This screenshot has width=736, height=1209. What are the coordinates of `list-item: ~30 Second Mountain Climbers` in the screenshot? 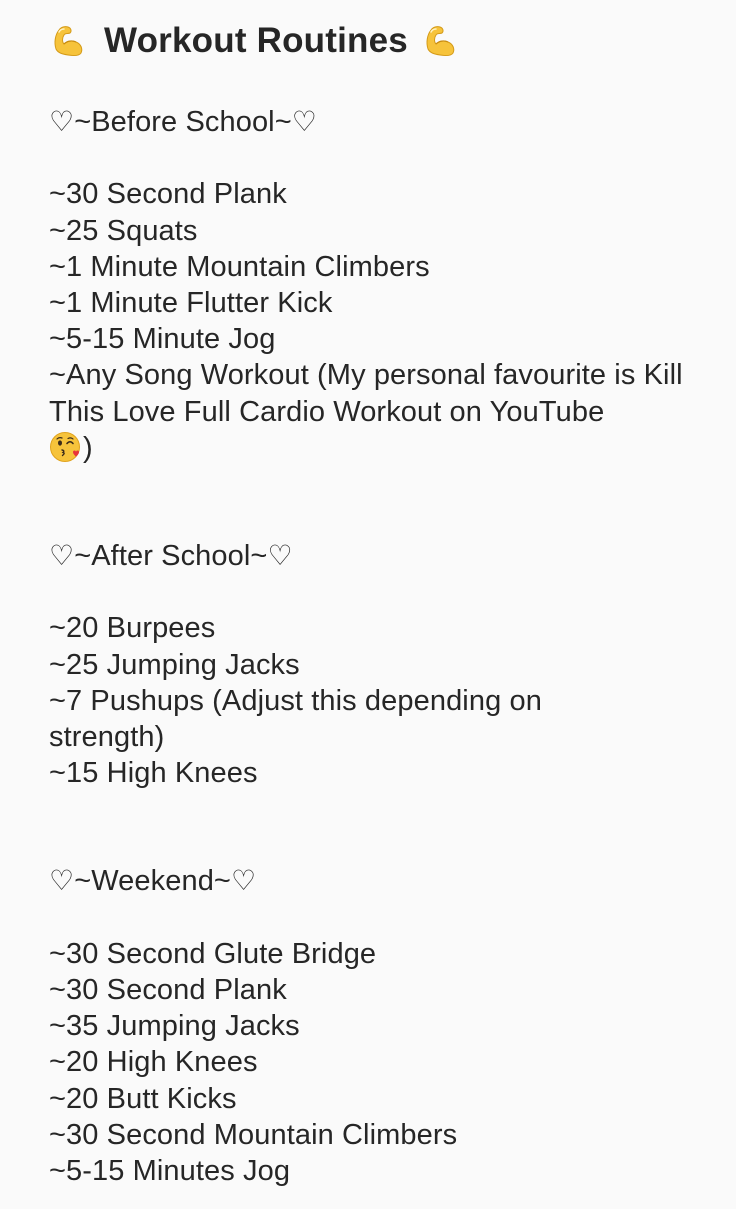 It's located at (253, 1134).